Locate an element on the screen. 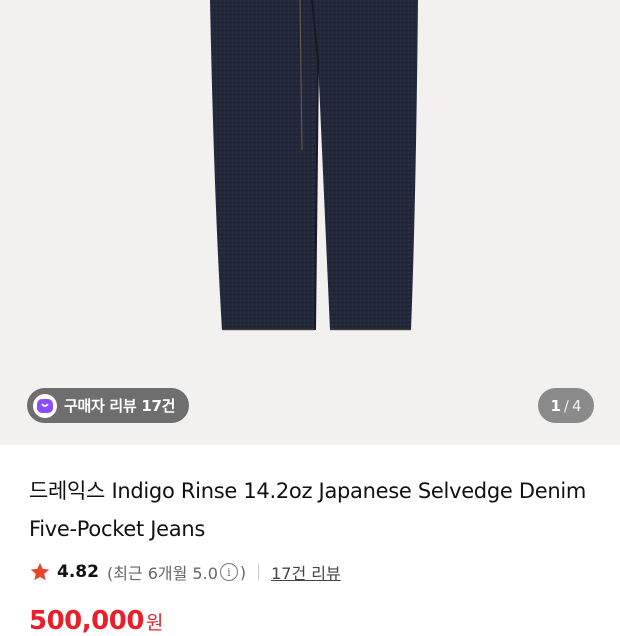 This screenshot has height=636, width=620. rating-row: 4.82 (최근 6개월 5.0 i ) 17건 리뷰 is located at coordinates (185, 572).